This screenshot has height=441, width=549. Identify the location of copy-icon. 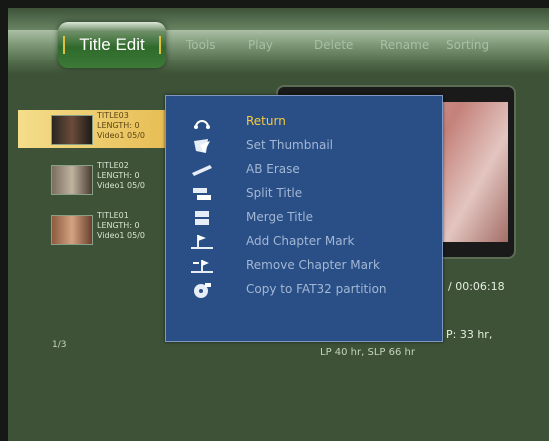
(202, 290).